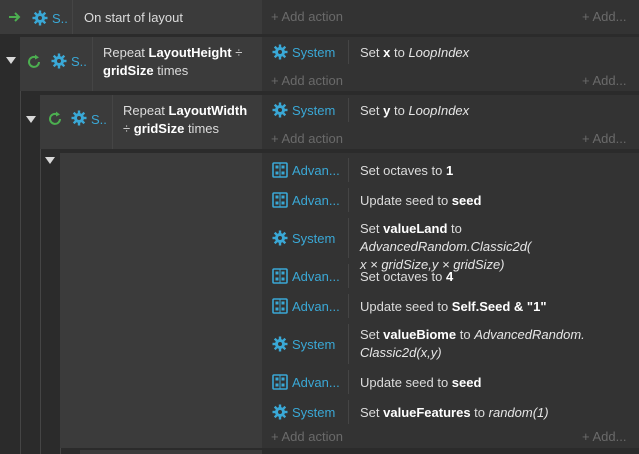 The image size is (639, 454). I want to click on act-expression: LoopIndex, so click(439, 110).